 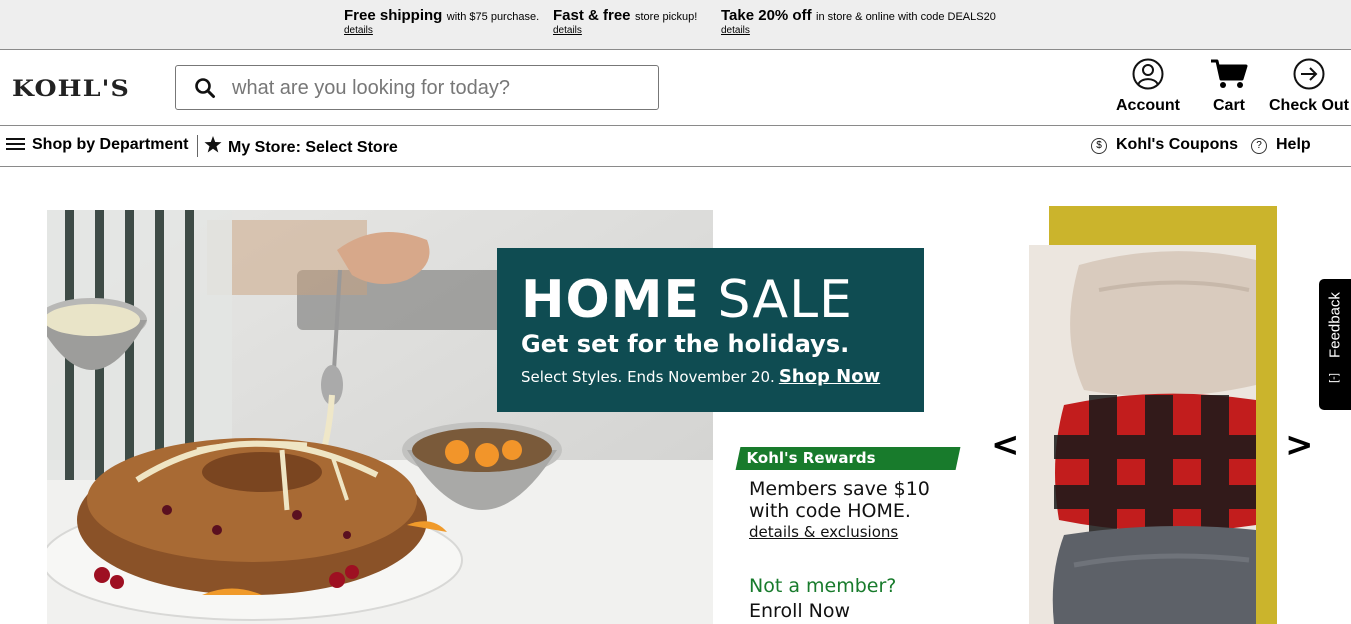 I want to click on help-label: Help, so click(x=1293, y=144).